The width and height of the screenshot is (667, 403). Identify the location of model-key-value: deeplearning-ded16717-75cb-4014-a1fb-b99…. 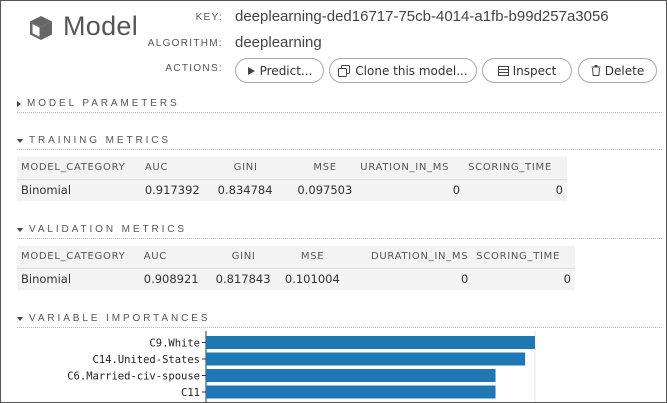
(422, 16).